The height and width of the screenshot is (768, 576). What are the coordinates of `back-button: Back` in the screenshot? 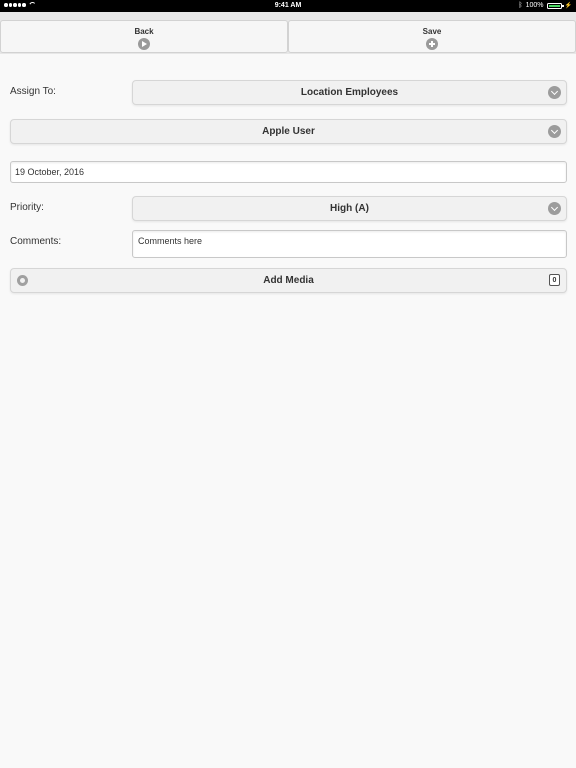 It's located at (144, 36).